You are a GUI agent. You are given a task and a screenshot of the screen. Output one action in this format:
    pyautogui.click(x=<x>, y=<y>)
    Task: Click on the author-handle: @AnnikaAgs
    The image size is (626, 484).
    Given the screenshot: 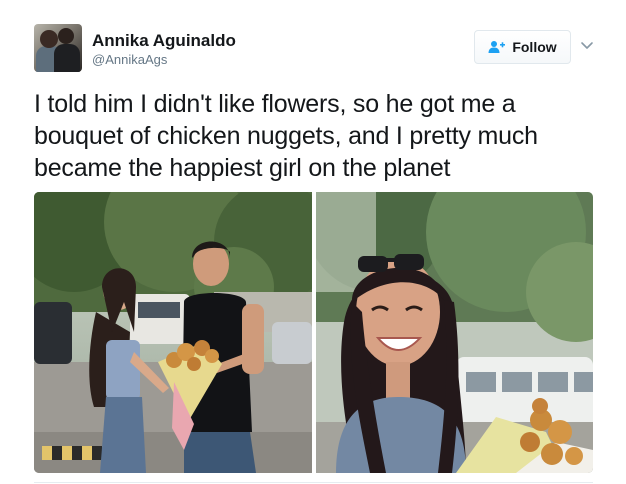 What is the action you would take?
    pyautogui.click(x=129, y=59)
    